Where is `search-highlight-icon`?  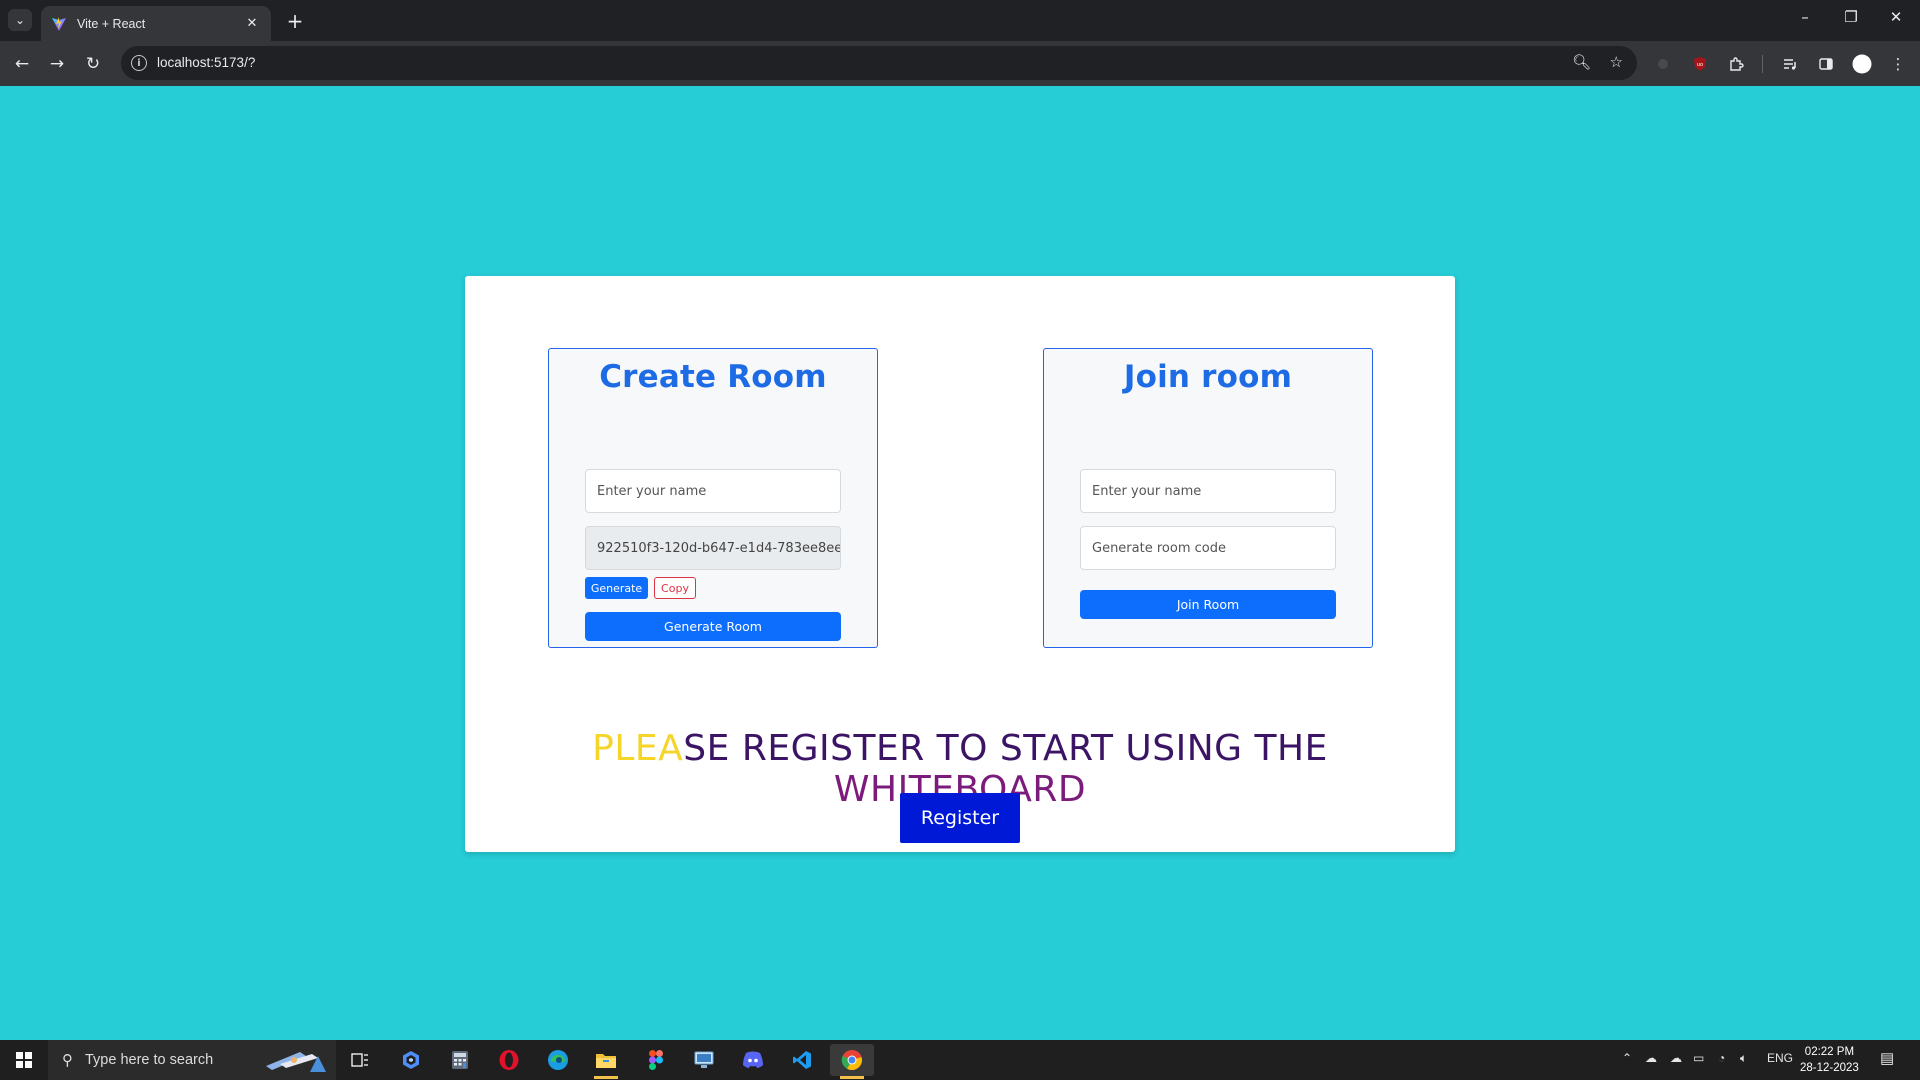 search-highlight-icon is located at coordinates (296, 1062).